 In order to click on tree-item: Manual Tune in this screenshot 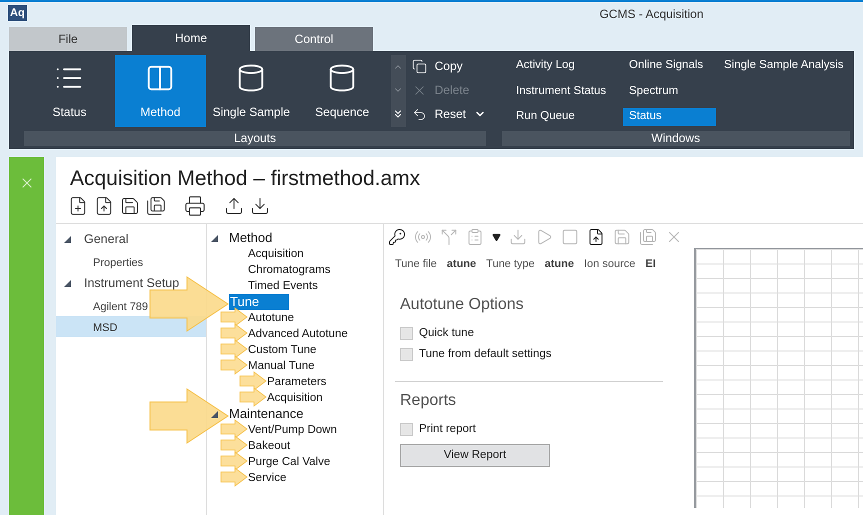, I will do `click(281, 366)`.